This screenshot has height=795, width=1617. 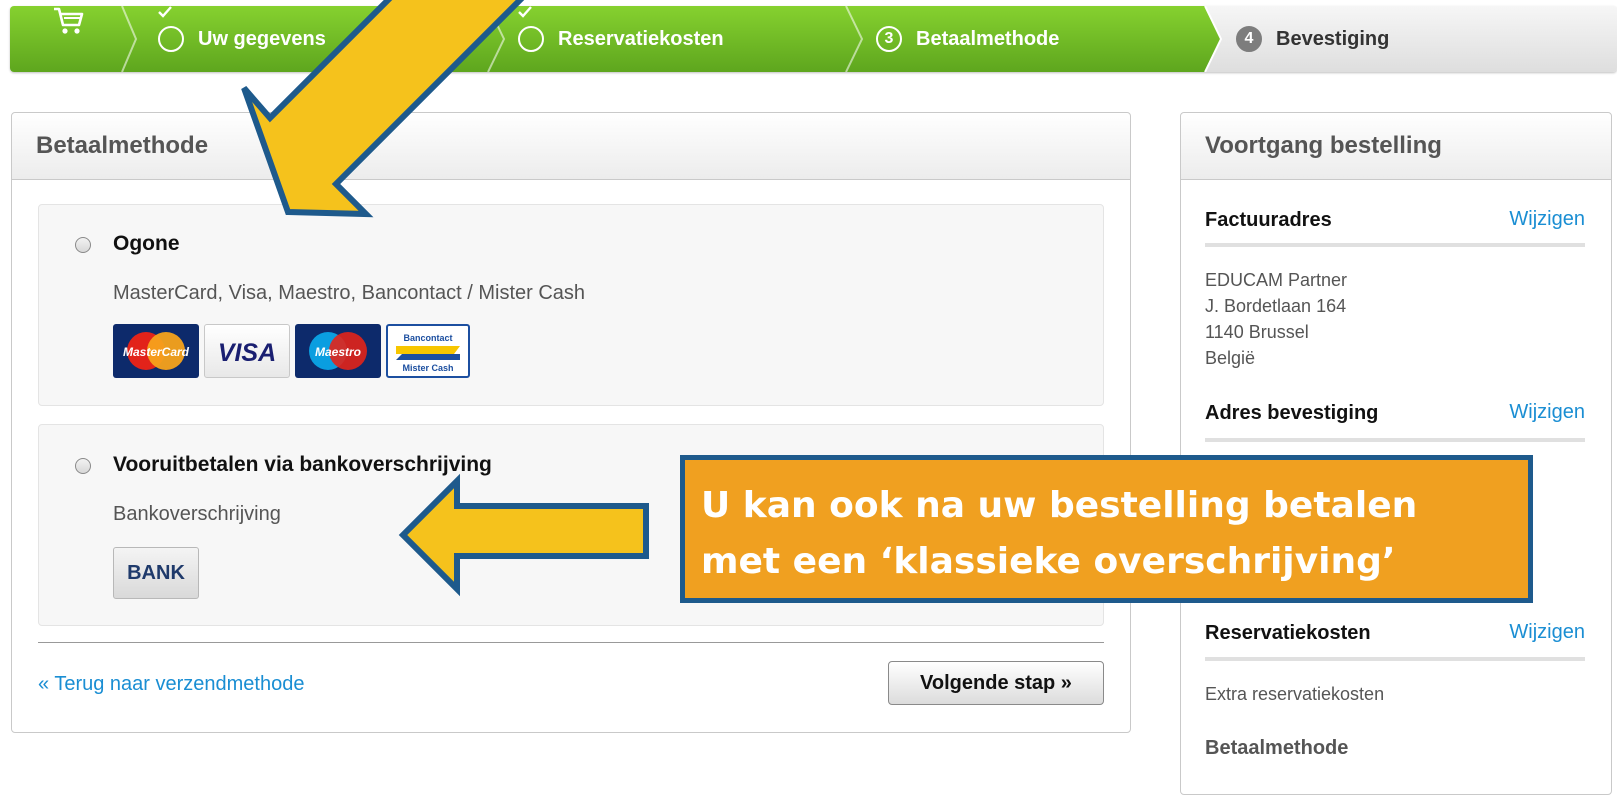 I want to click on option-title: Vooruitbetalen via bankoverschrijving, so click(x=302, y=464).